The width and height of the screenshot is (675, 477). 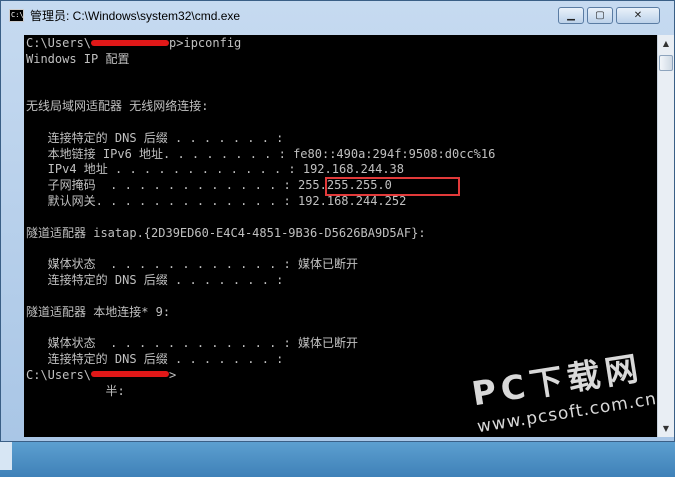 What do you see at coordinates (135, 15) in the screenshot?
I see `window-title: 管理员: C:\Windows\system32\cmd.exe` at bounding box center [135, 15].